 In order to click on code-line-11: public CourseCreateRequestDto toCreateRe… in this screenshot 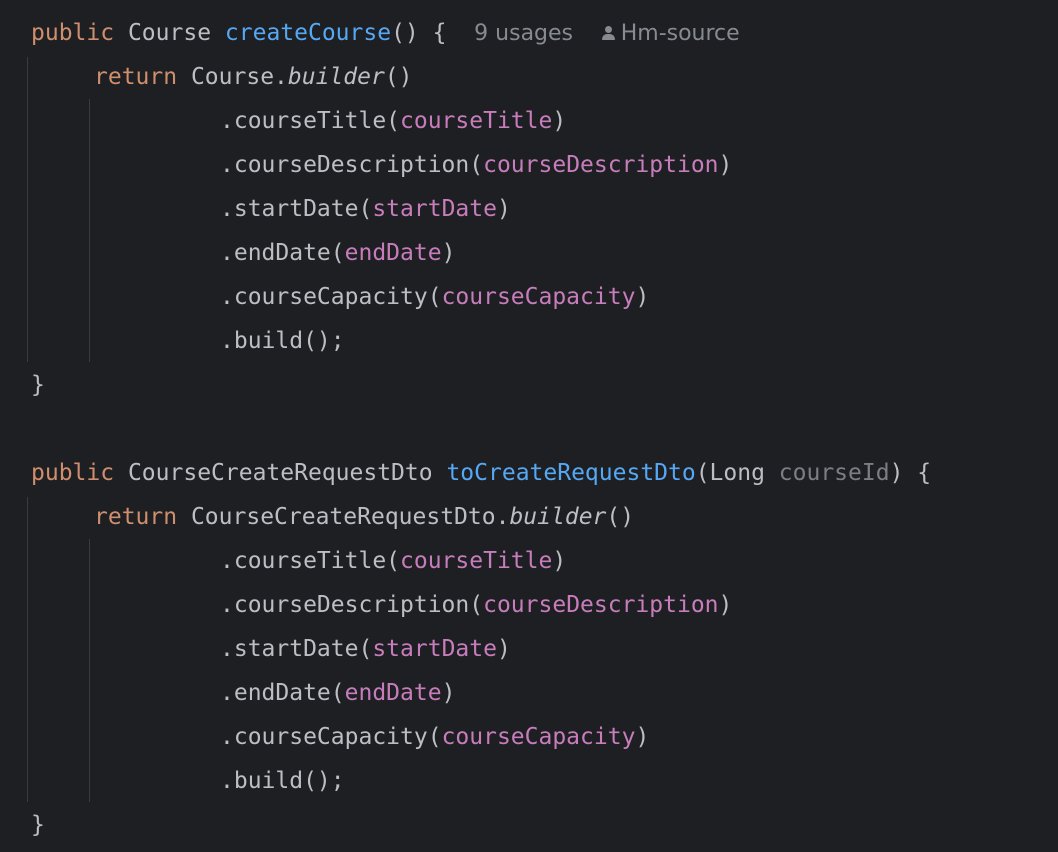, I will do `click(481, 473)`.